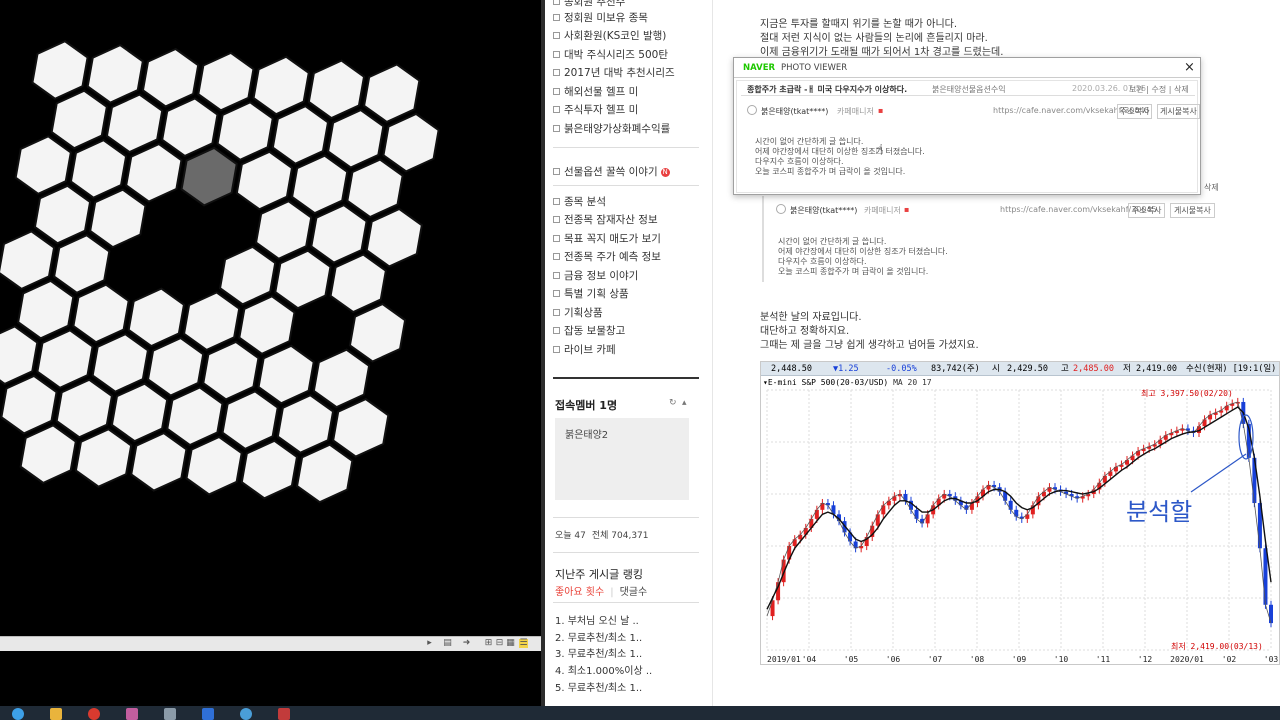 This screenshot has height=720, width=1280. Describe the element at coordinates (827, 89) in the screenshot. I see `viewer-post-title: 종합주가 초급락 -ㅐ 미국 다우지수가 이상하다.` at that location.